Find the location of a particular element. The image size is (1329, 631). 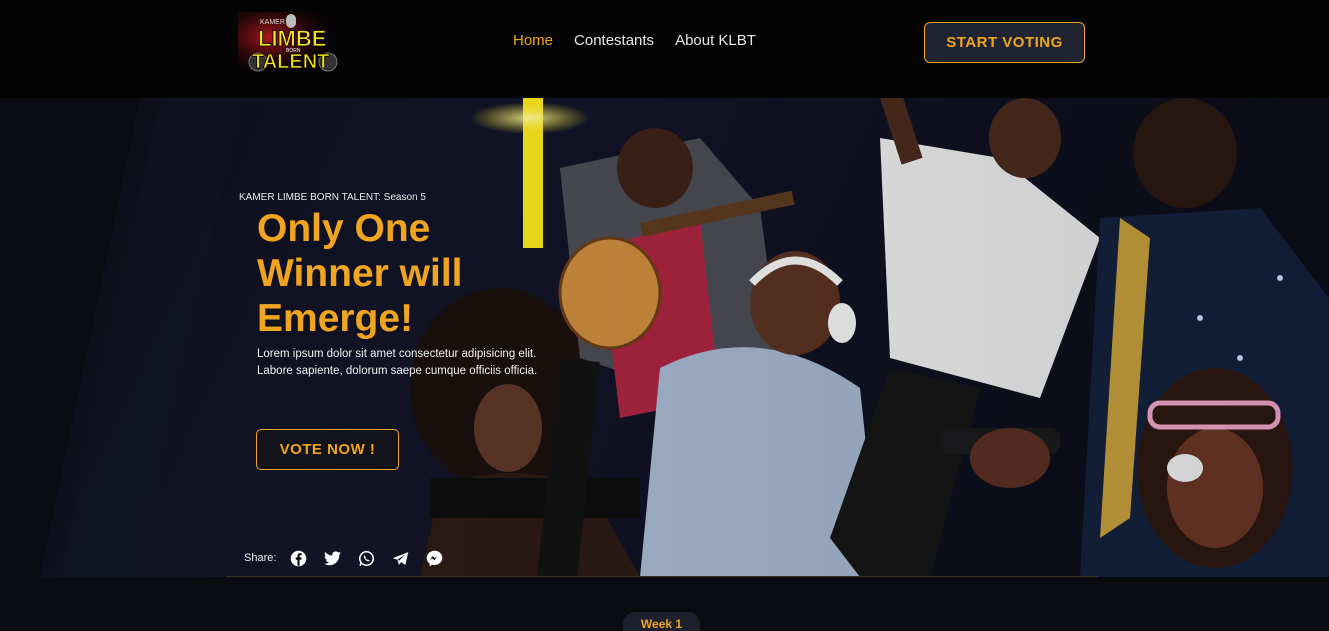

nav-contestants: Contestants is located at coordinates (614, 40).